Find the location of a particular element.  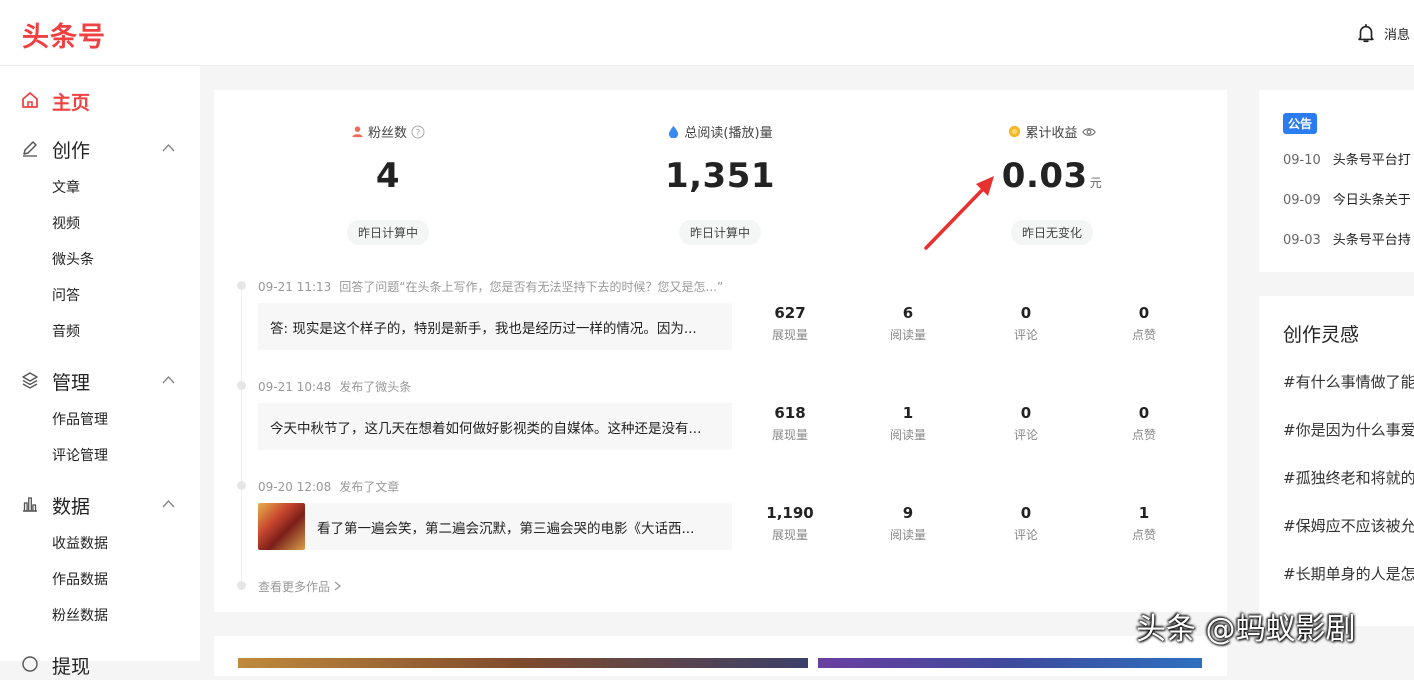

stat-label: 总阅读(播放)量 is located at coordinates (728, 133).